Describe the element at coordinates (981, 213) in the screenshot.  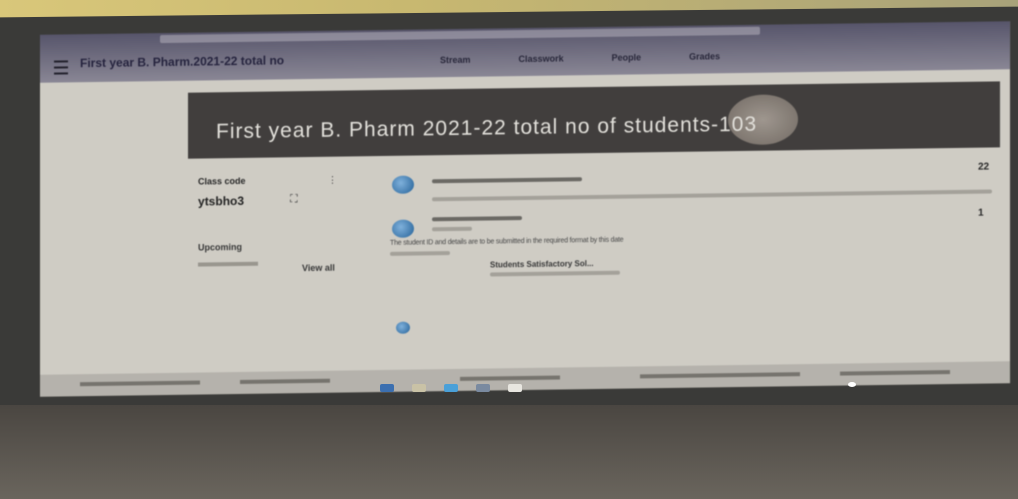
I see `post-menu-count: 1` at that location.